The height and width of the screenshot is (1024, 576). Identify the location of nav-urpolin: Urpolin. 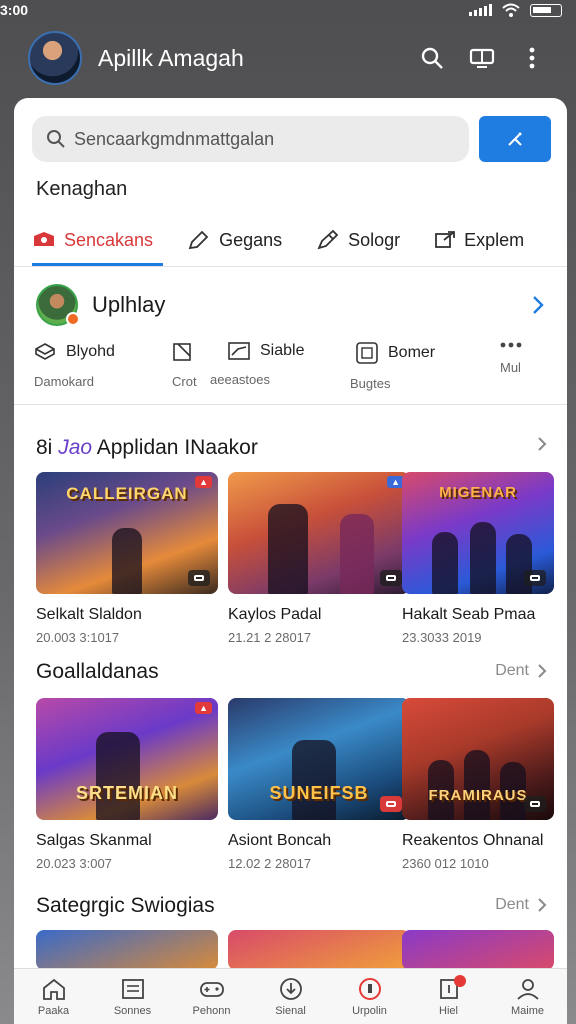
(370, 997).